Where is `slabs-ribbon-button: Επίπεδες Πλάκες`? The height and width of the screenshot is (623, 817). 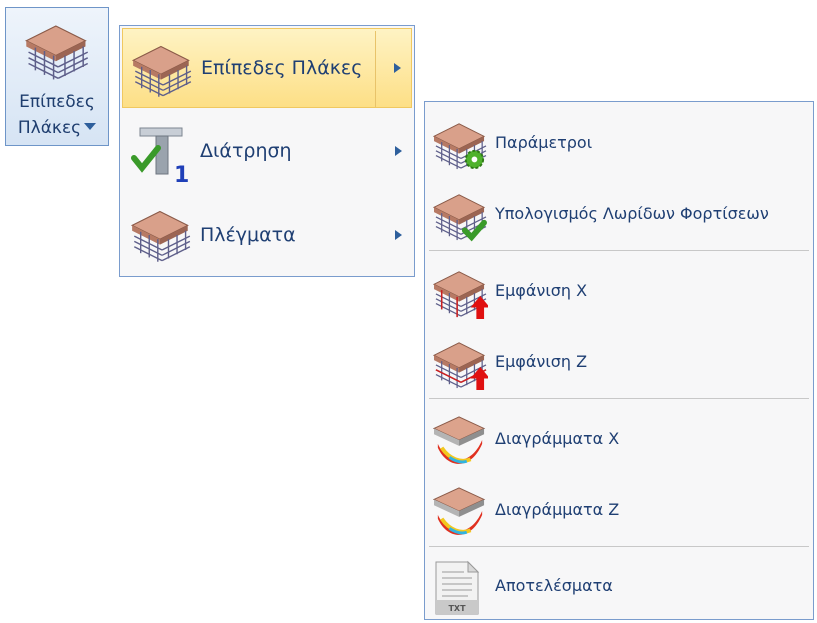
slabs-ribbon-button: Επίπεδες Πλάκες is located at coordinates (57, 76).